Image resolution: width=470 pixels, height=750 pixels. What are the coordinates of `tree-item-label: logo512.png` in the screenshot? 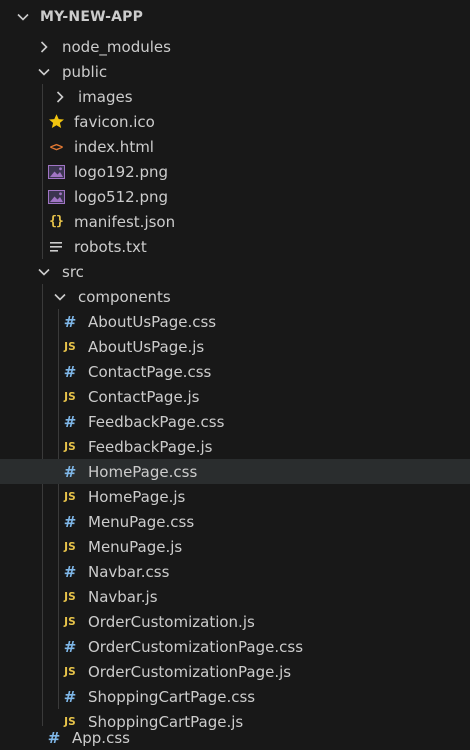 It's located at (121, 196).